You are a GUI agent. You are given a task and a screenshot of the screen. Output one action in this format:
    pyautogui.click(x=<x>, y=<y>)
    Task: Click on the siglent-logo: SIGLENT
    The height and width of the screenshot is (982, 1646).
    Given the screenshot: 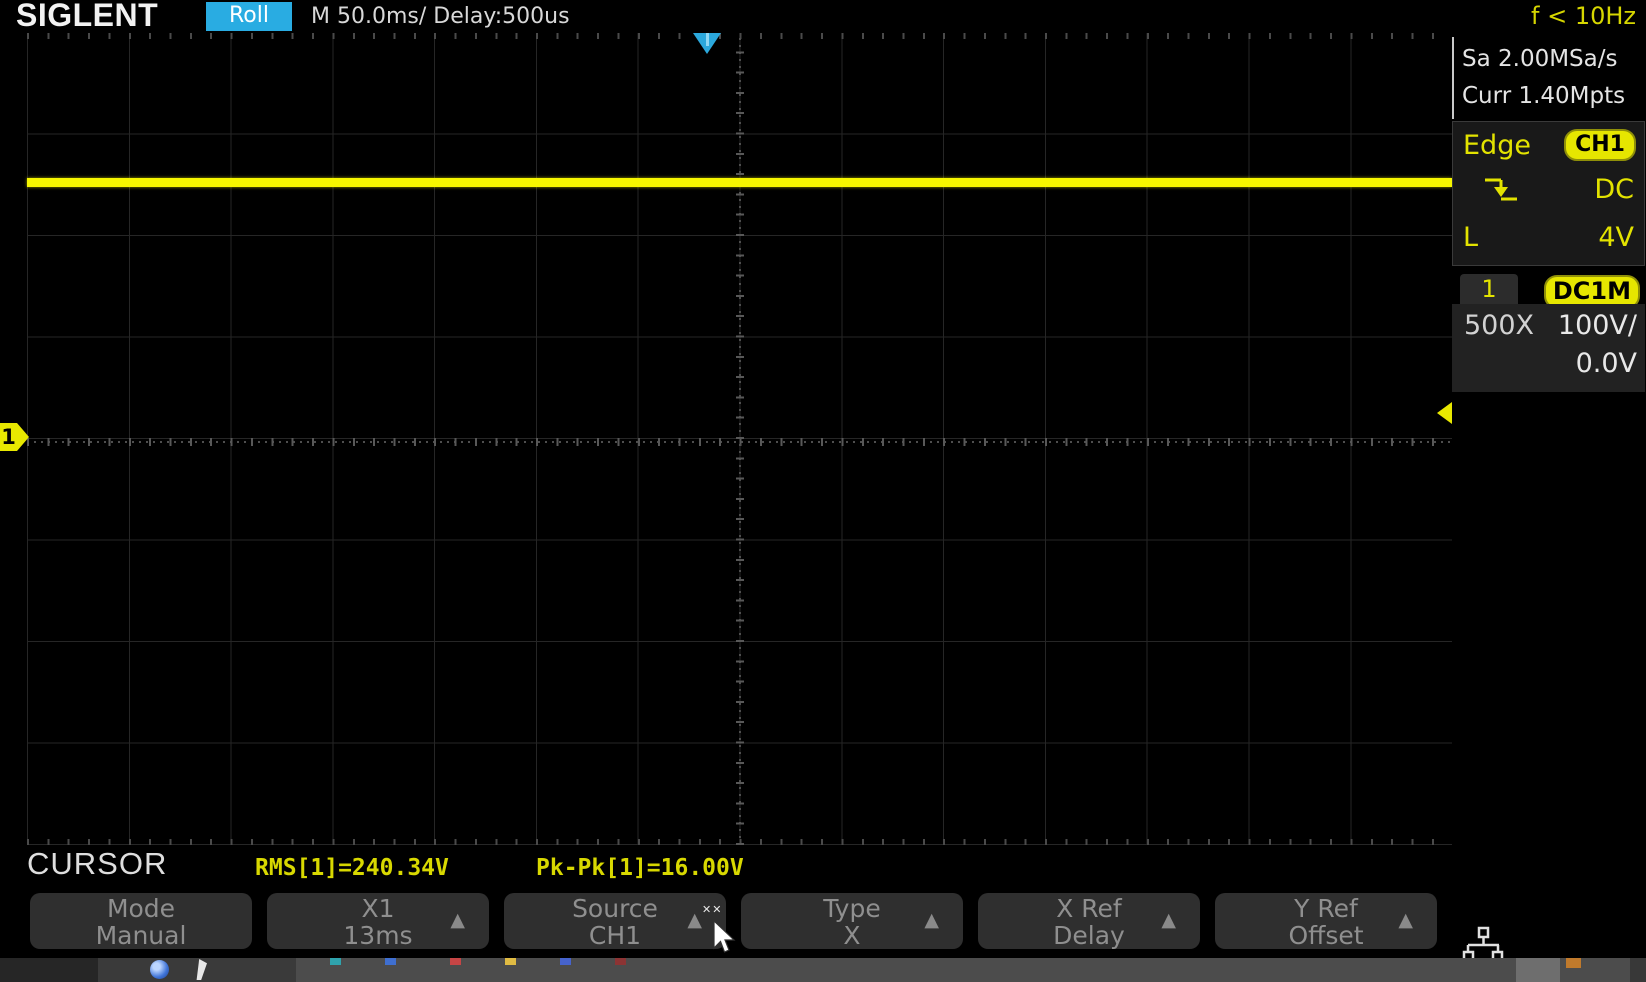 What is the action you would take?
    pyautogui.click(x=87, y=16)
    